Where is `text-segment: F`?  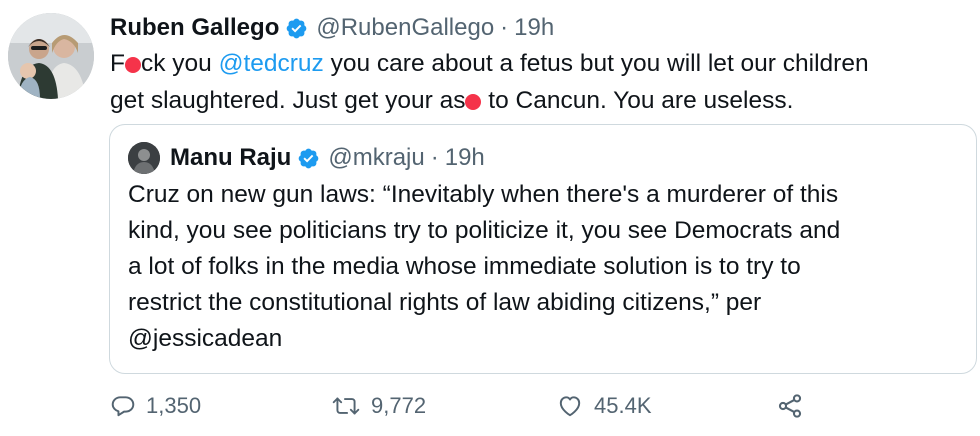
text-segment: F is located at coordinates (117, 63).